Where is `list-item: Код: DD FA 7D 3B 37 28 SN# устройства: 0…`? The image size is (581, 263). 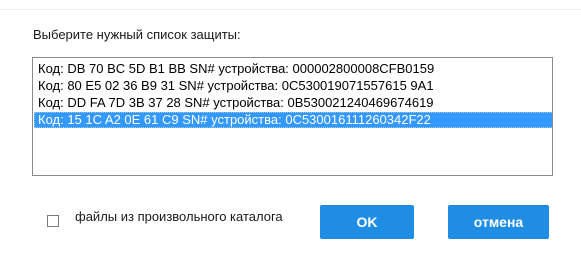
list-item: Код: DD FA 7D 3B 37 28 SN# устройства: 0… is located at coordinates (294, 103).